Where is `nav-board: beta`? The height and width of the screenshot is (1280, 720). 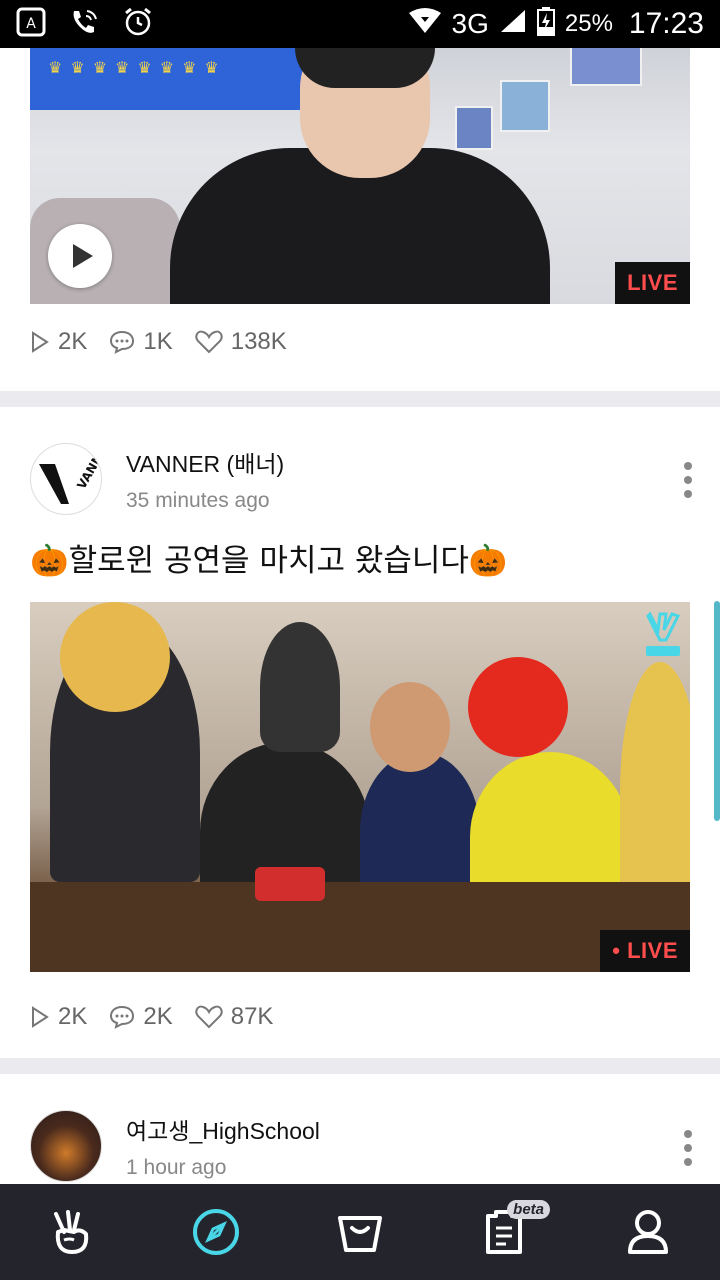
nav-board: beta is located at coordinates (507, 1232).